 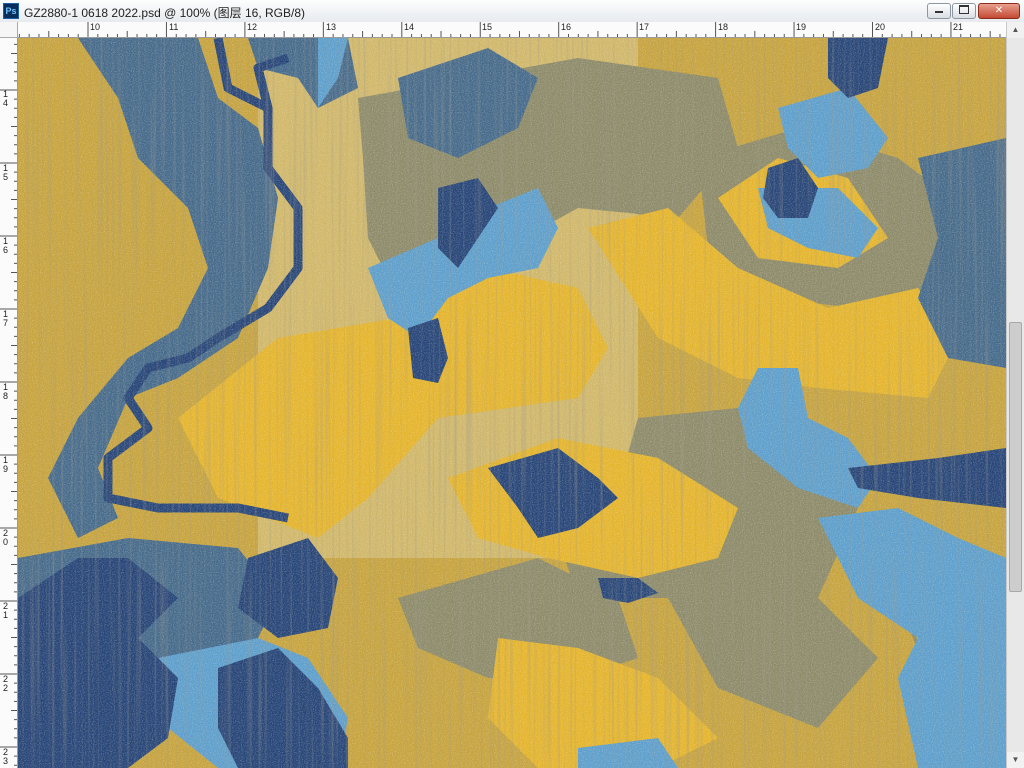 I want to click on scroll-down-icon: ▼, so click(x=1015, y=760).